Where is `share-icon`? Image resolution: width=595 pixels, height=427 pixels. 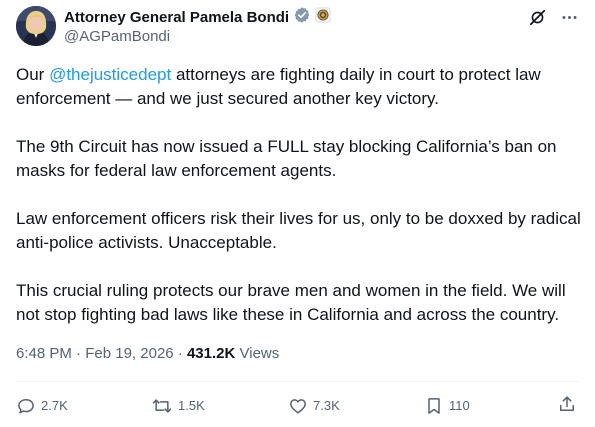 share-icon is located at coordinates (567, 404).